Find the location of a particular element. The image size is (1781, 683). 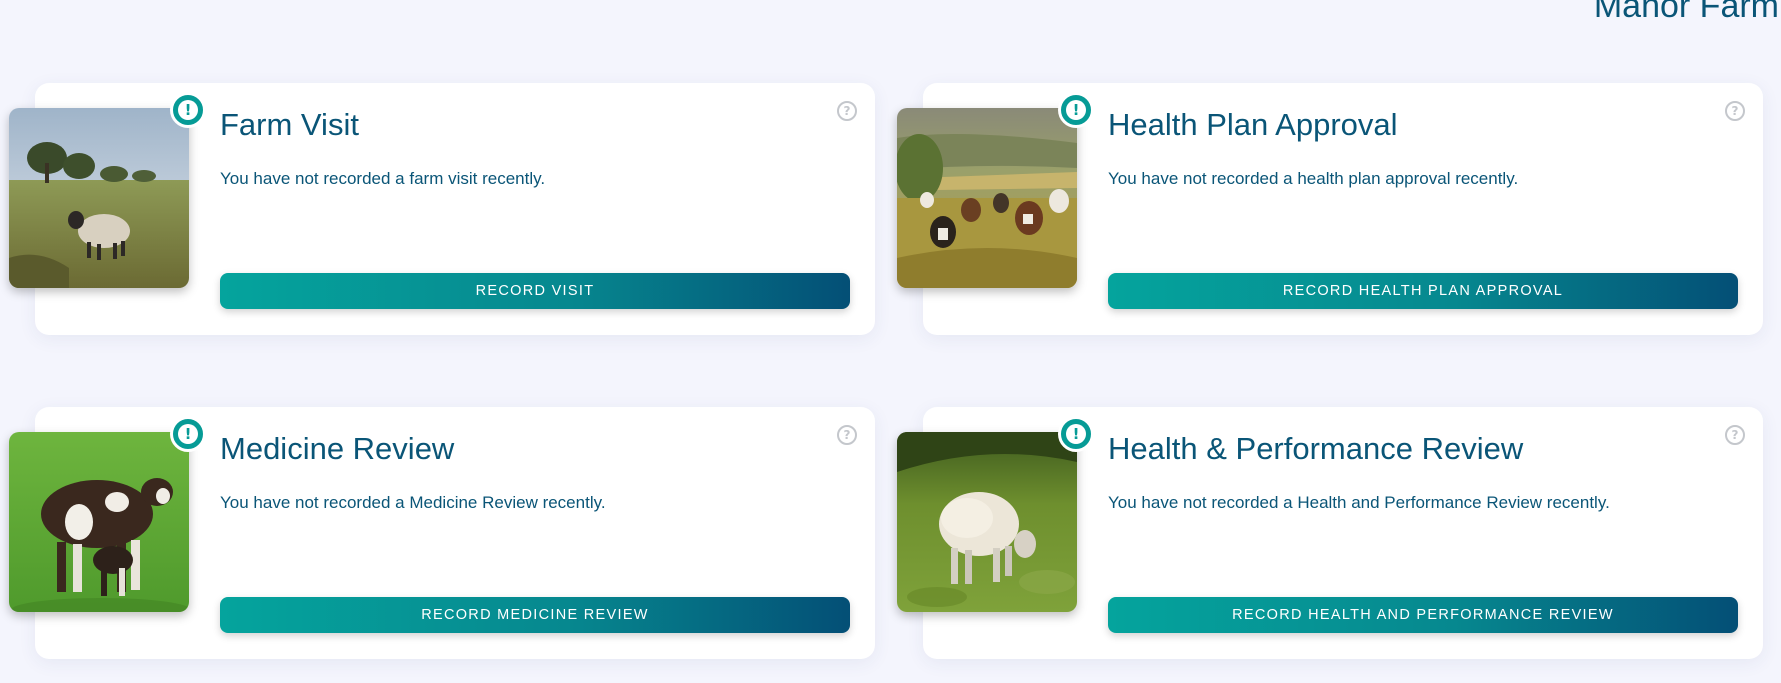

farm-name: Manor Farm is located at coordinates (1686, 12).